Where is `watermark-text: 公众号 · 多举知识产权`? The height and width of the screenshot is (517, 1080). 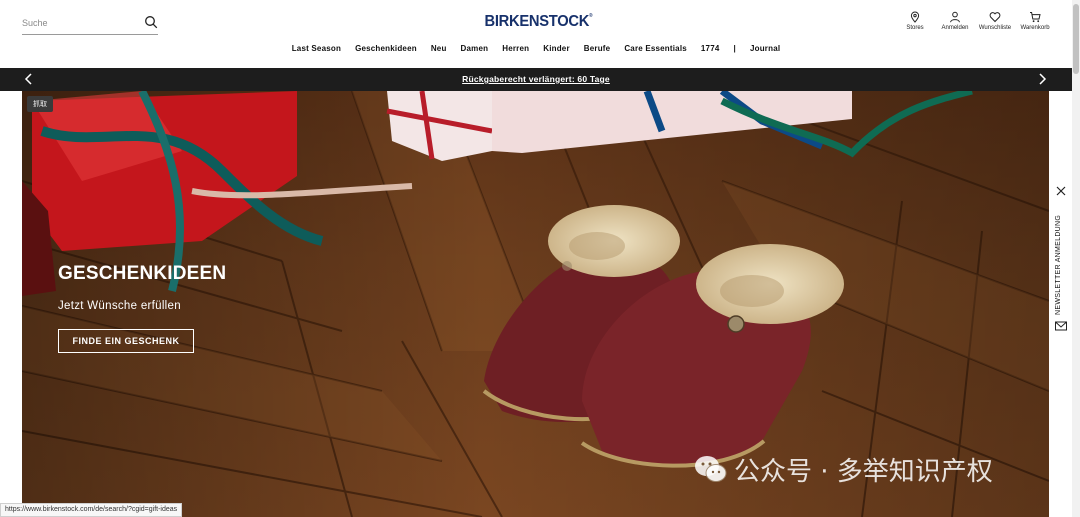
watermark-text: 公众号 · 多举知识产权 is located at coordinates (863, 471).